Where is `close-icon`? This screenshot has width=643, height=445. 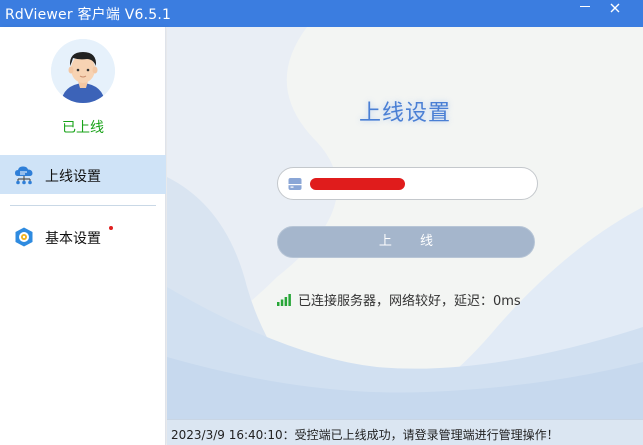 close-icon is located at coordinates (615, 7).